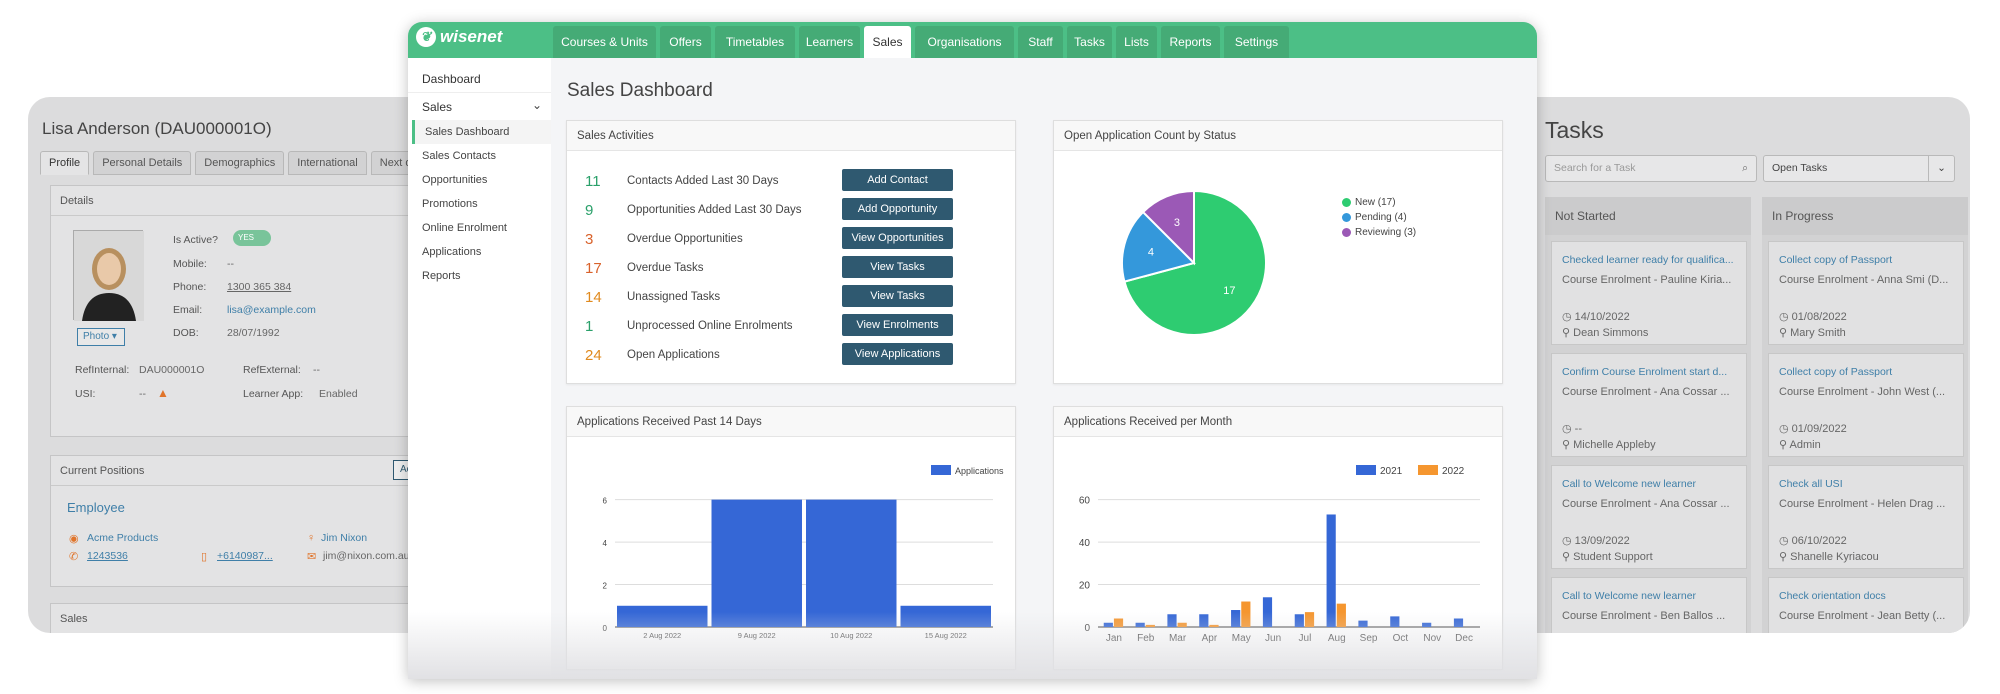  What do you see at coordinates (65, 163) in the screenshot?
I see `profile-tab-profile: Profile` at bounding box center [65, 163].